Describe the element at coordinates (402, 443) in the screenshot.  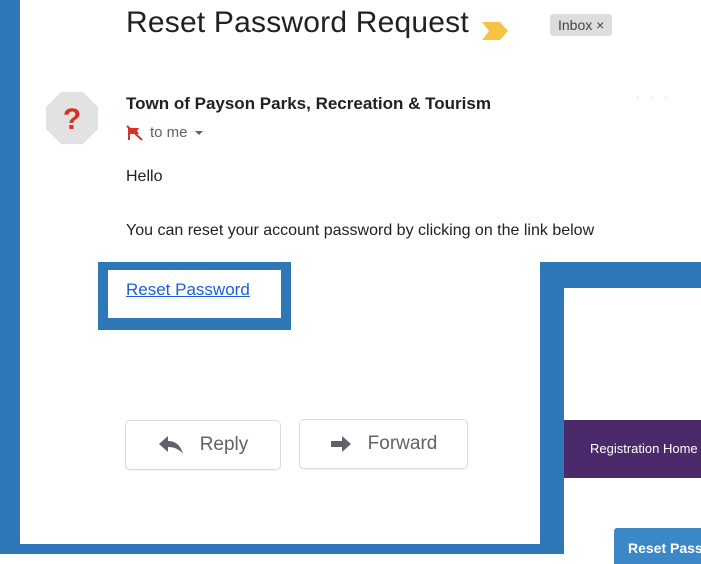
I see `forward-label: Forward` at that location.